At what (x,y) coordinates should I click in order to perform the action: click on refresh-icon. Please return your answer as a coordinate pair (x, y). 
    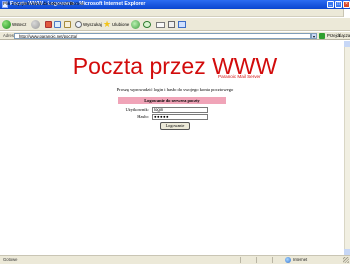
    Looking at the image, I should click on (57, 24).